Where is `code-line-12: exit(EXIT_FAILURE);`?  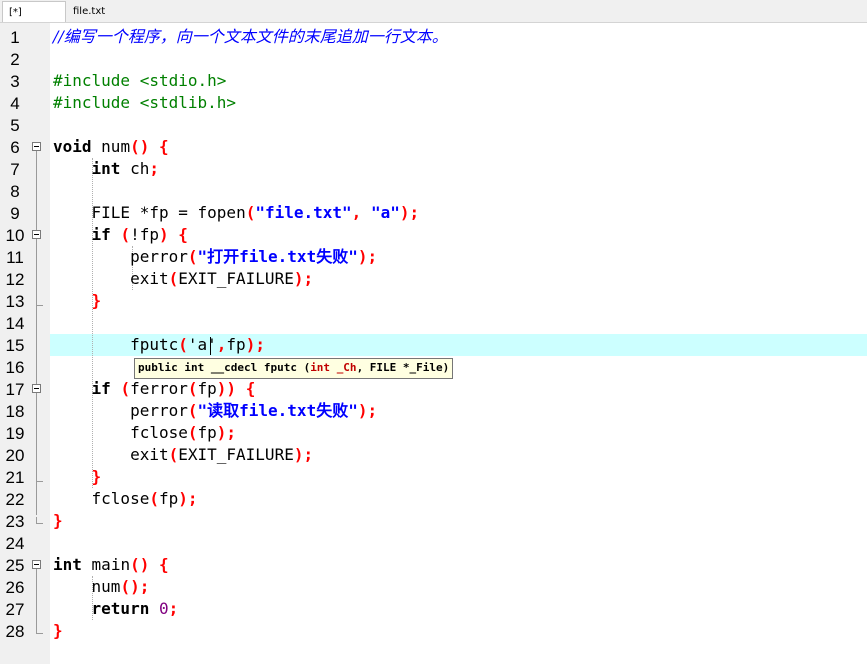 code-line-12: exit(EXIT_FAILURE); is located at coordinates (222, 278).